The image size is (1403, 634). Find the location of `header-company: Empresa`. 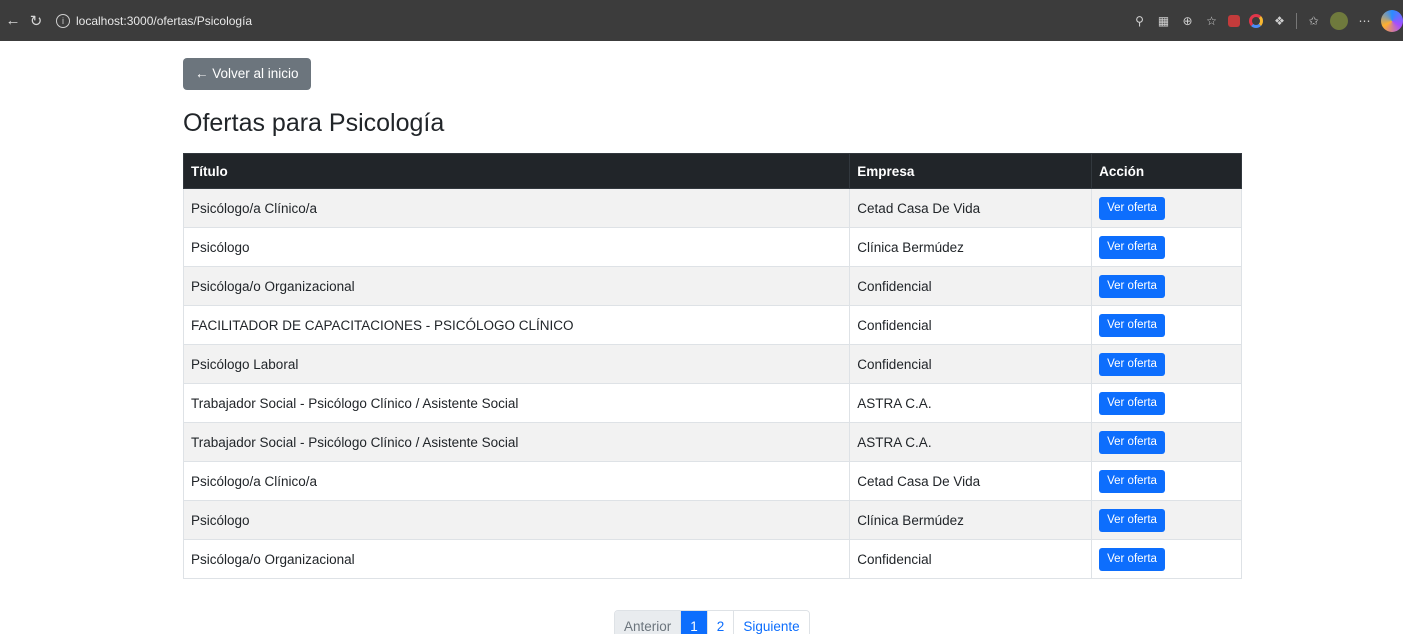

header-company: Empresa is located at coordinates (971, 171).